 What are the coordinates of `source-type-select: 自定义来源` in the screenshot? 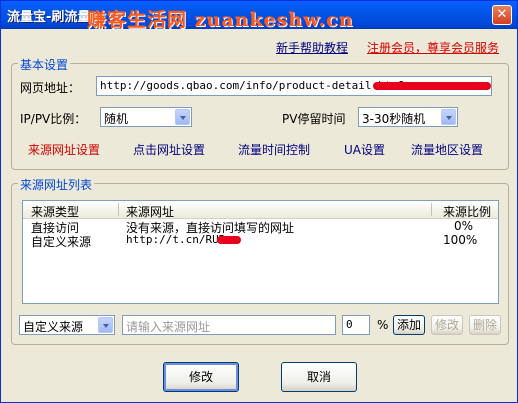 It's located at (67, 325).